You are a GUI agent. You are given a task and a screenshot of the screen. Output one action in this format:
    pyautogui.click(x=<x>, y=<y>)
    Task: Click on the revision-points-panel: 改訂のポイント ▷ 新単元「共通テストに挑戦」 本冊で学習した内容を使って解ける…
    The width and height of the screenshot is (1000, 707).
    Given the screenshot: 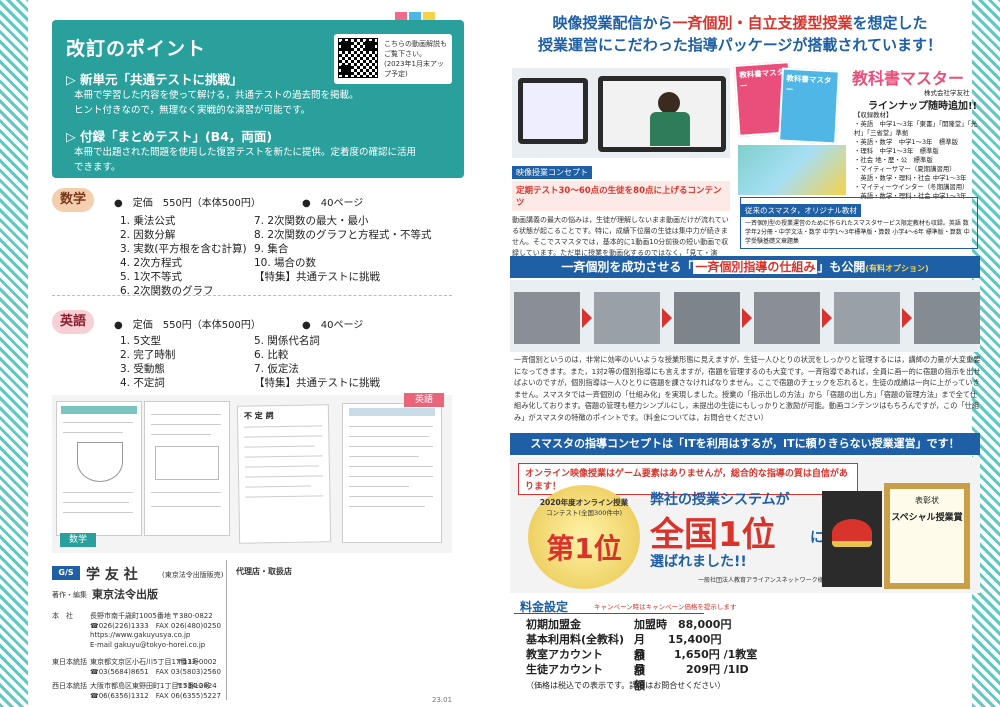 What is the action you would take?
    pyautogui.click(x=258, y=99)
    